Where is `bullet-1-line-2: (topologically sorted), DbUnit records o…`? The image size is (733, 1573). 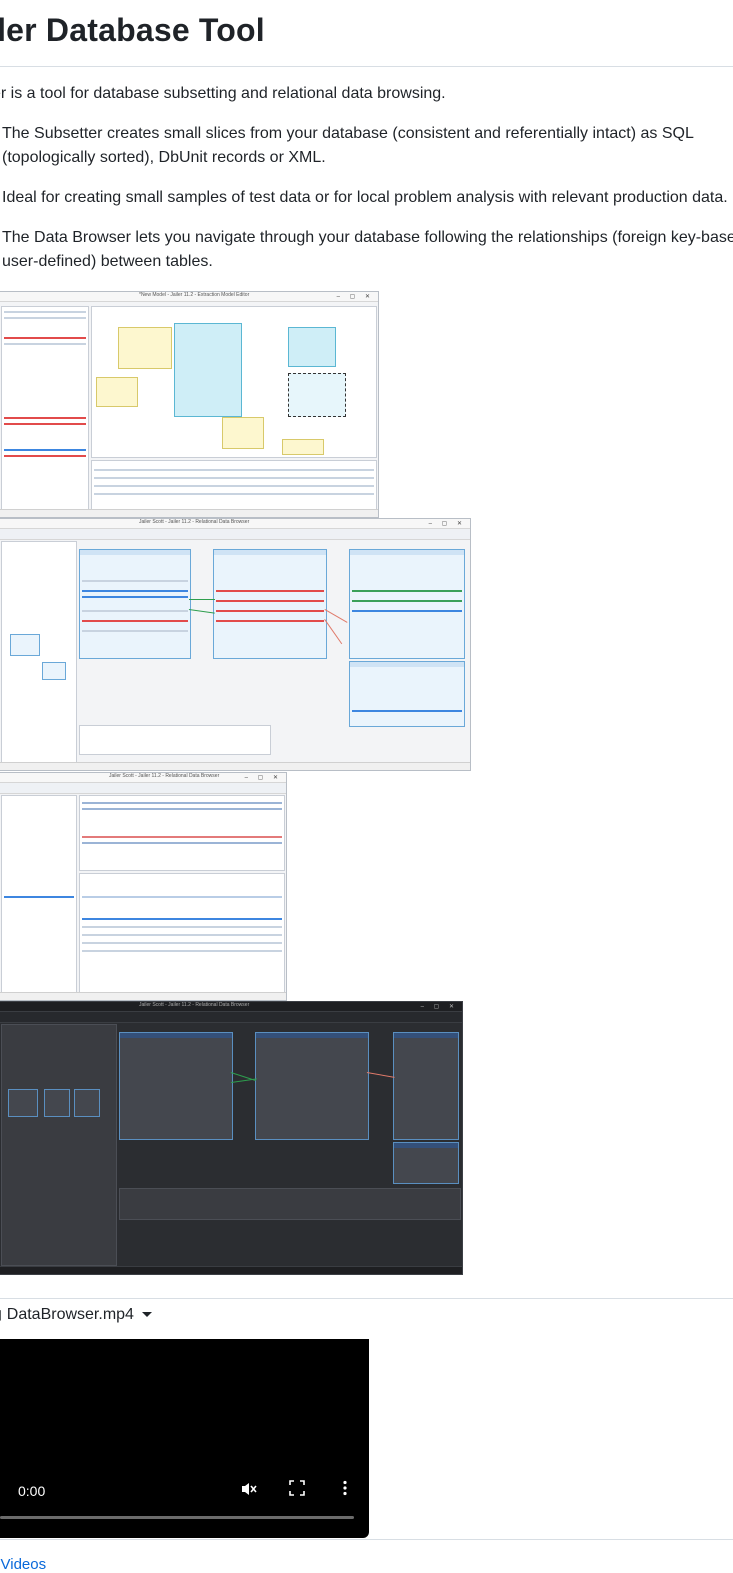
bullet-1-line-2: (topologically sorted), DbUnit records o… is located at coordinates (164, 157).